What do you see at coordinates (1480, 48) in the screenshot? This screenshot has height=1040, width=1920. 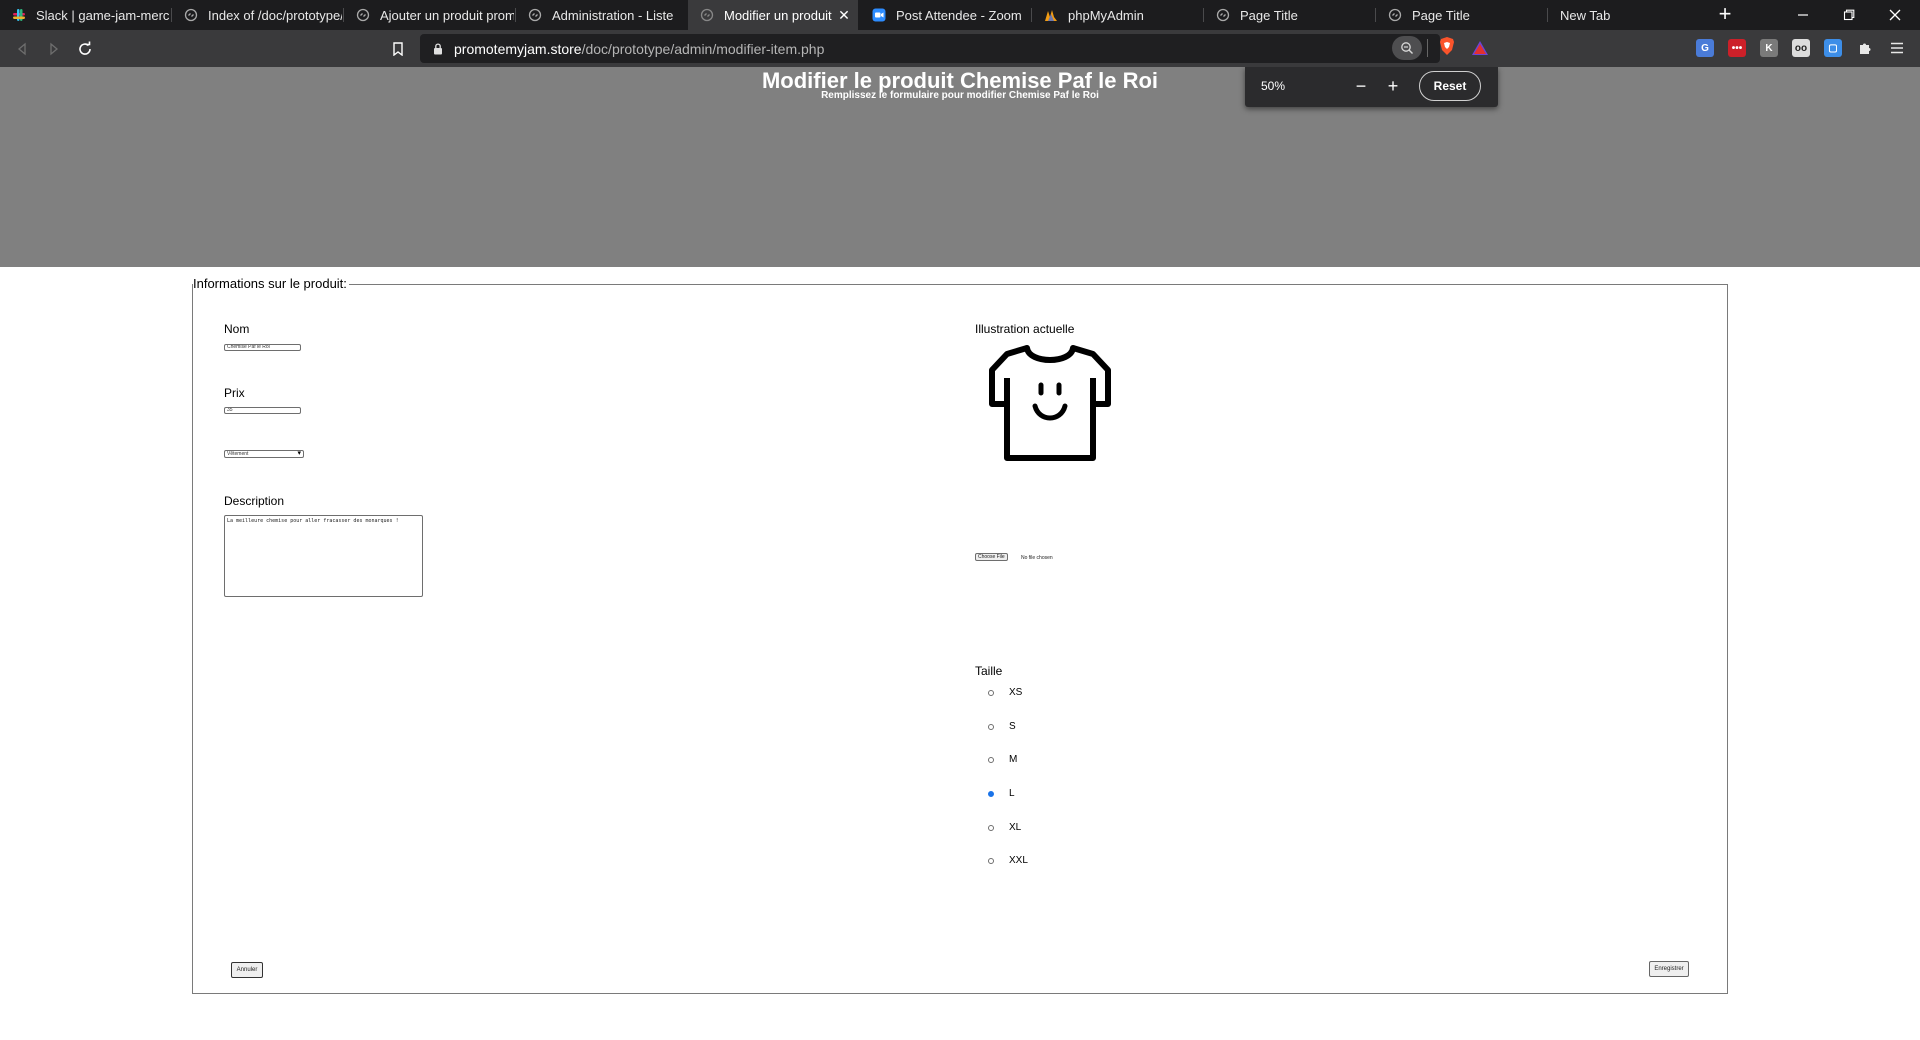 I see `brave-rewards-icon` at bounding box center [1480, 48].